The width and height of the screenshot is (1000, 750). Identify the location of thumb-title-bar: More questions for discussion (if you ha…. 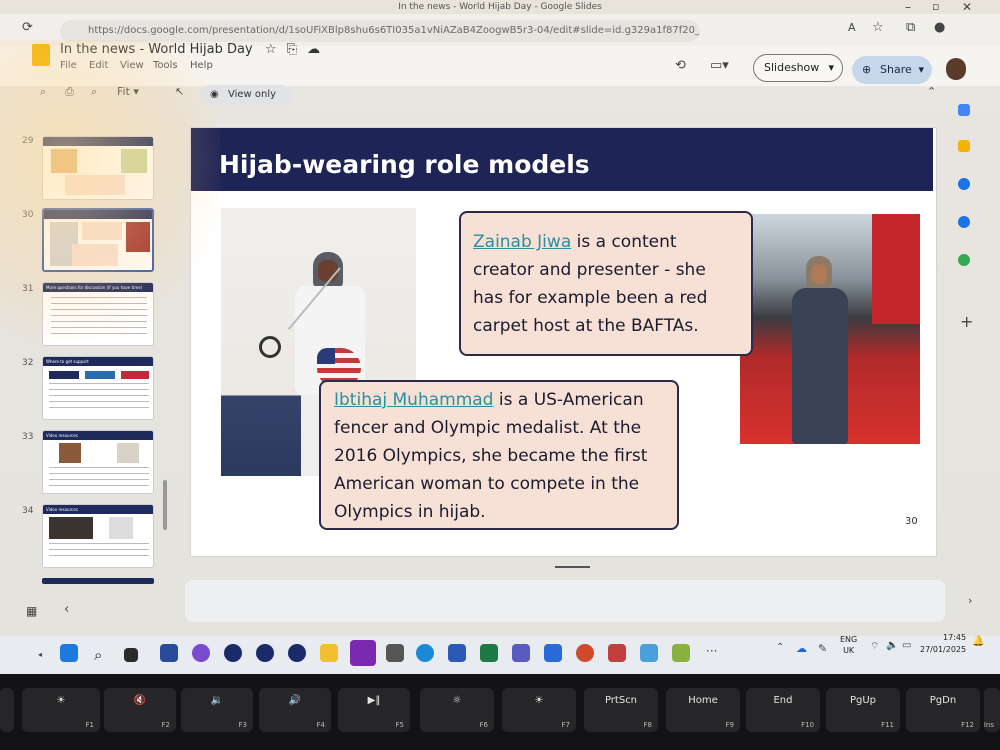
(98, 287).